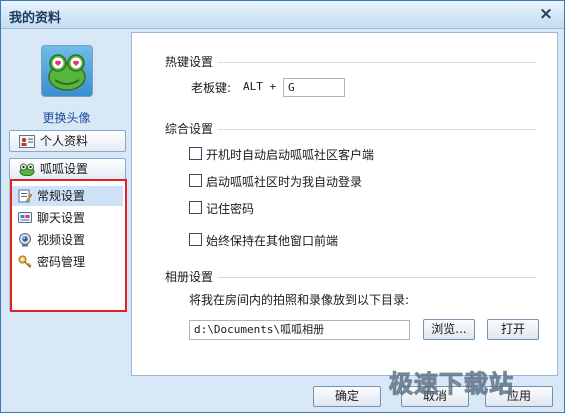 The image size is (565, 413). I want to click on frog-avatar-icon, so click(67, 72).